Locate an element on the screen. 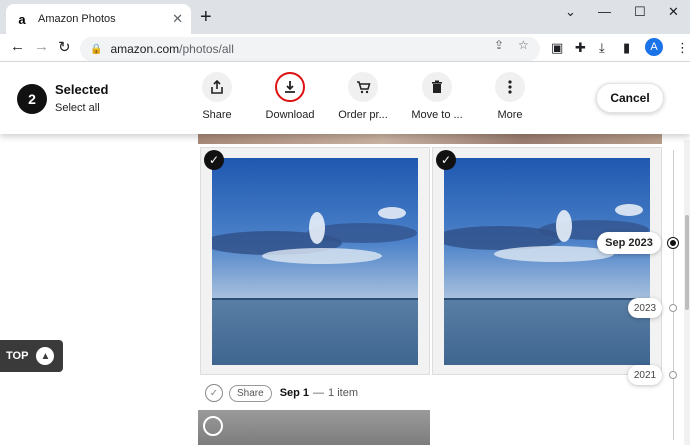 The height and width of the screenshot is (445, 690). download-button: Download is located at coordinates (290, 96).